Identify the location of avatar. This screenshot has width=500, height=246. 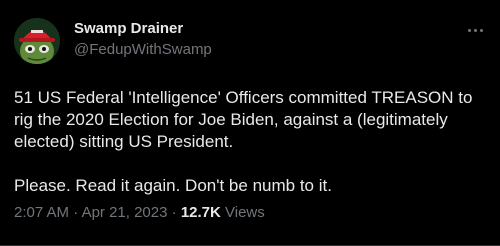
(37, 41).